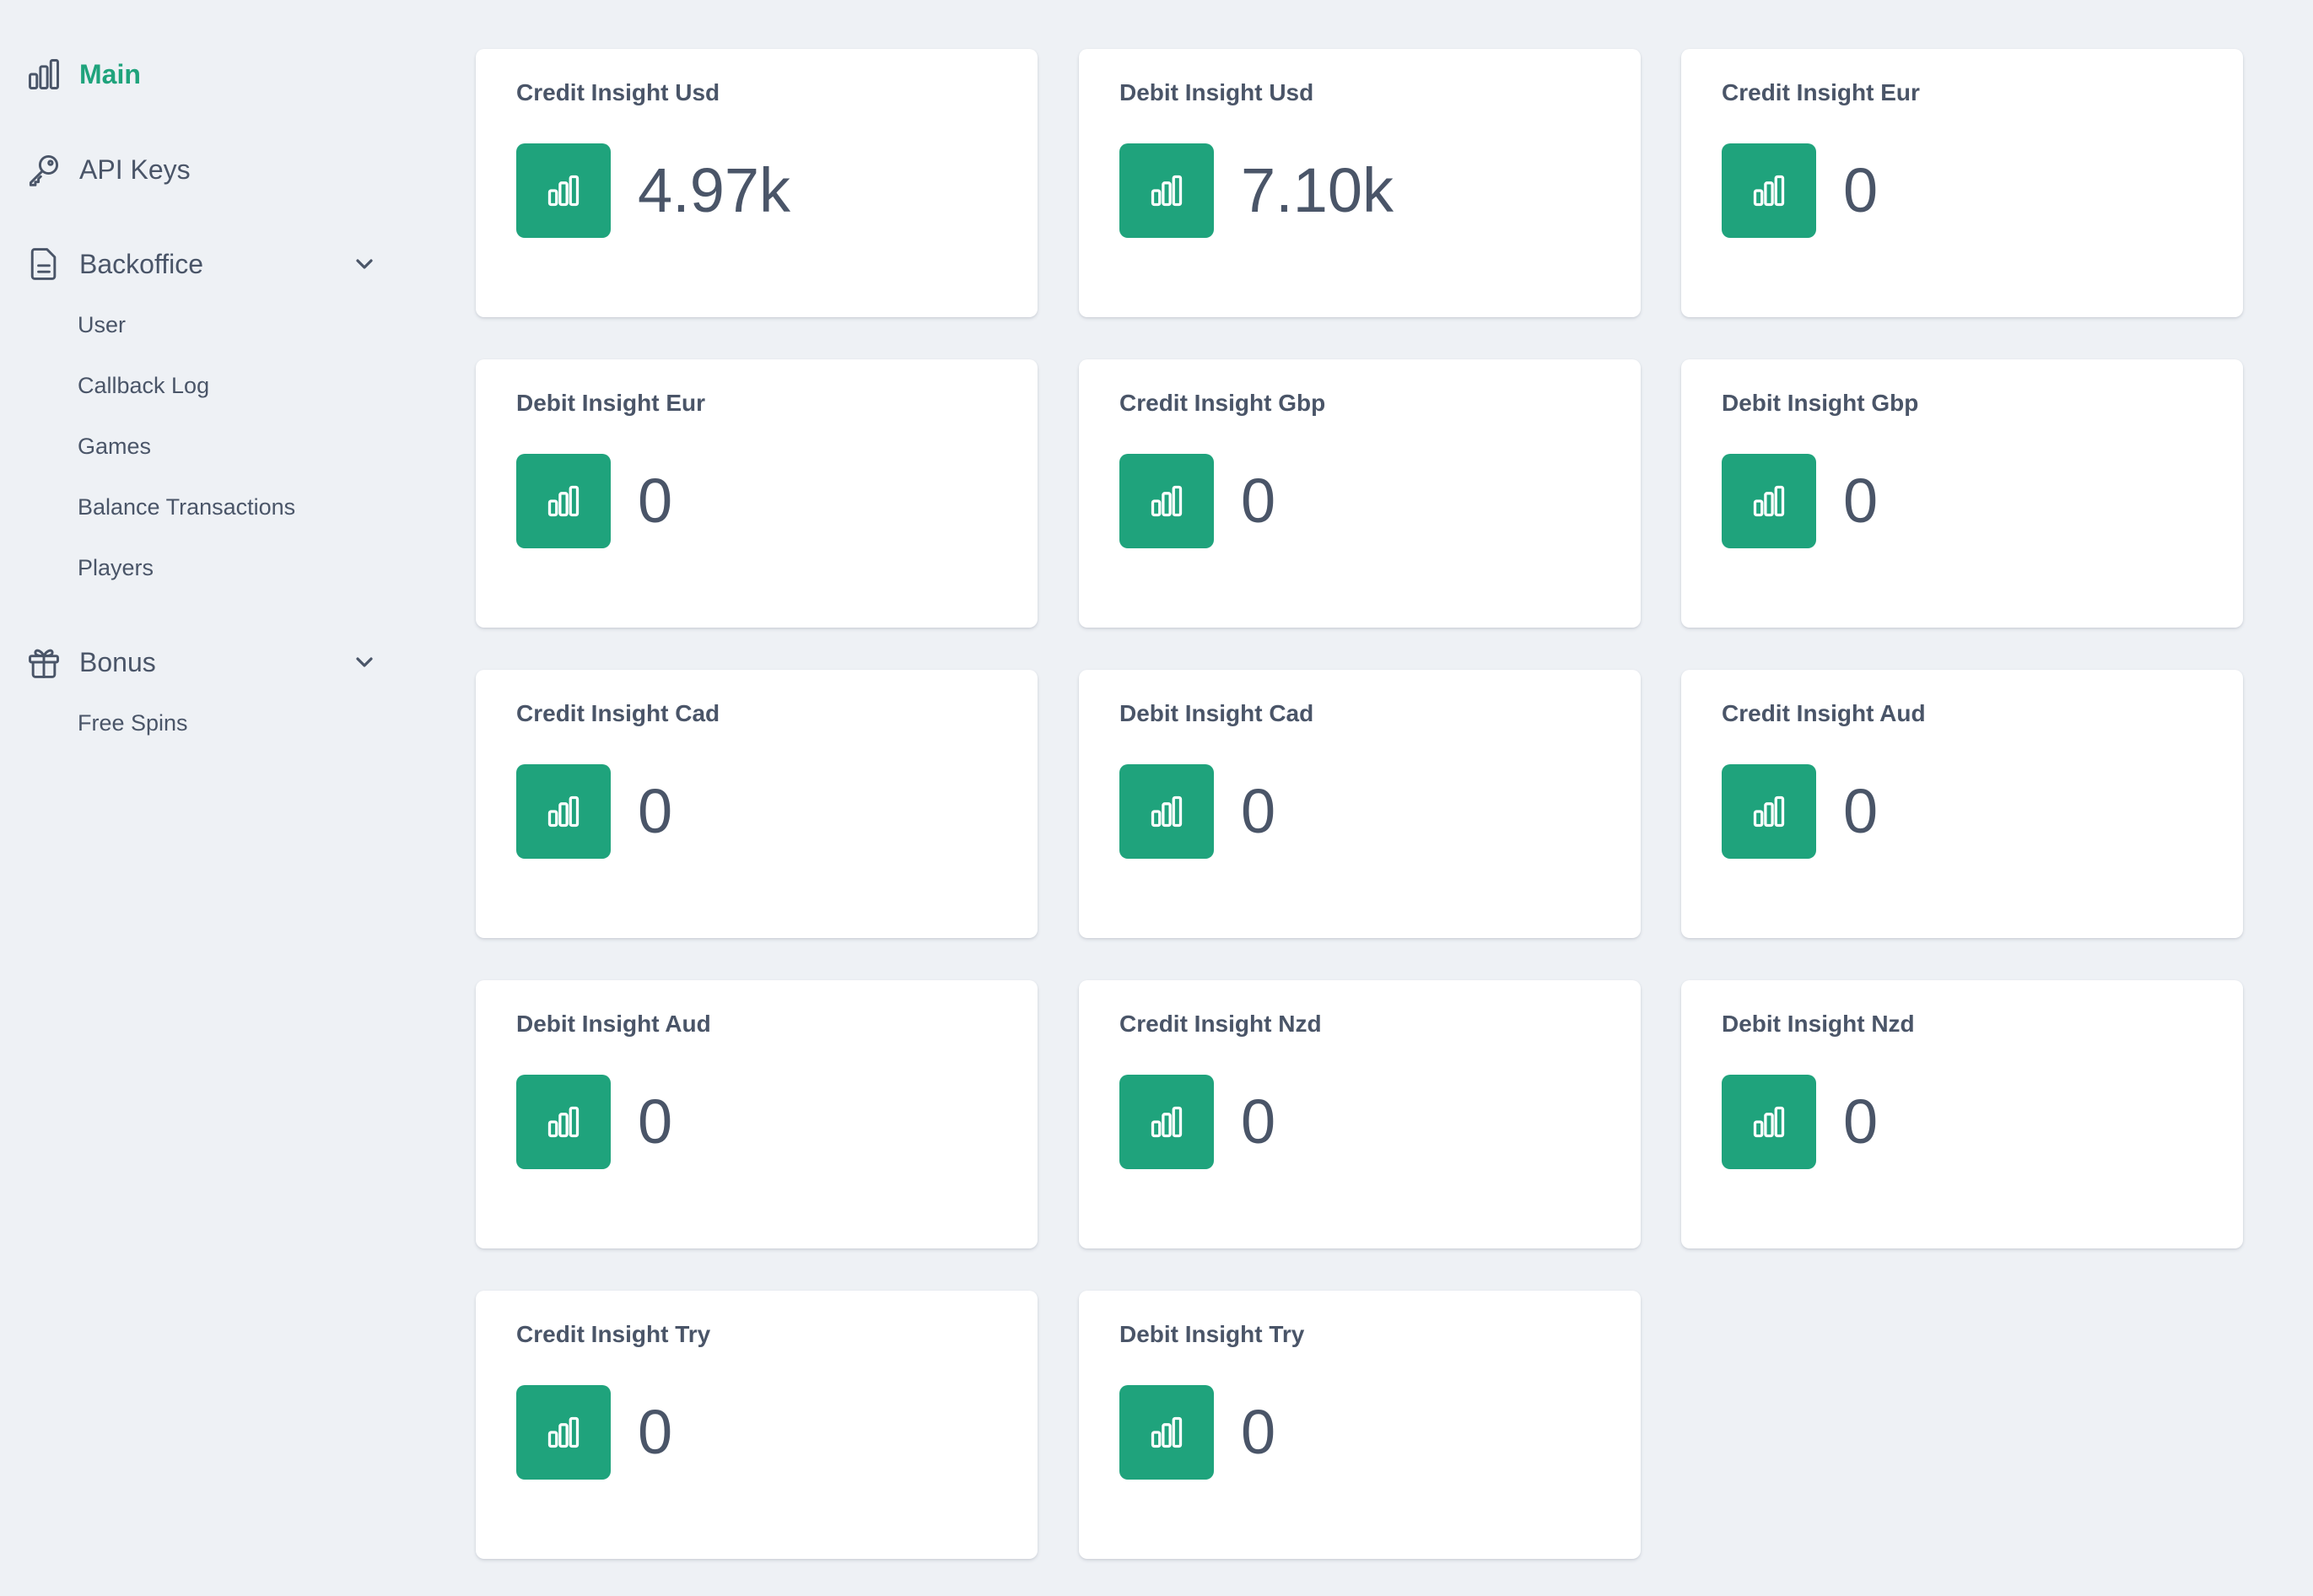 The image size is (2313, 1596). Describe the element at coordinates (133, 723) in the screenshot. I see `sidebar-item-free-spins: Free Spins` at that location.